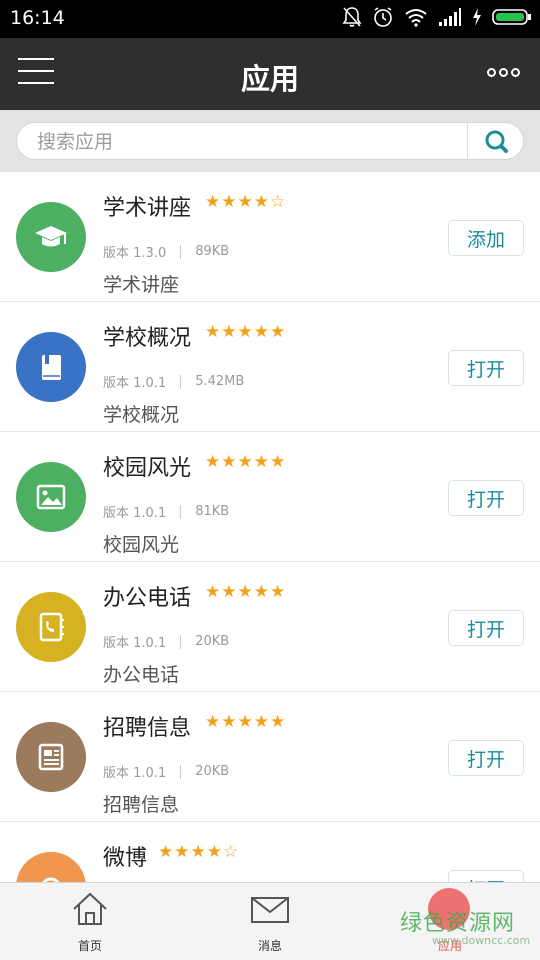 This screenshot has width=540, height=960. Describe the element at coordinates (511, 17) in the screenshot. I see `battery-icon` at that location.